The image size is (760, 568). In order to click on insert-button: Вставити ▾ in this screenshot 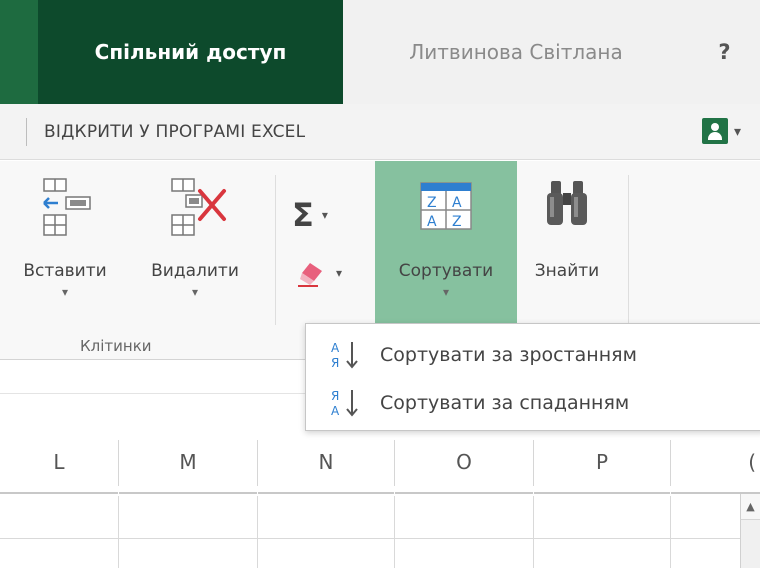, I will do `click(65, 245)`.